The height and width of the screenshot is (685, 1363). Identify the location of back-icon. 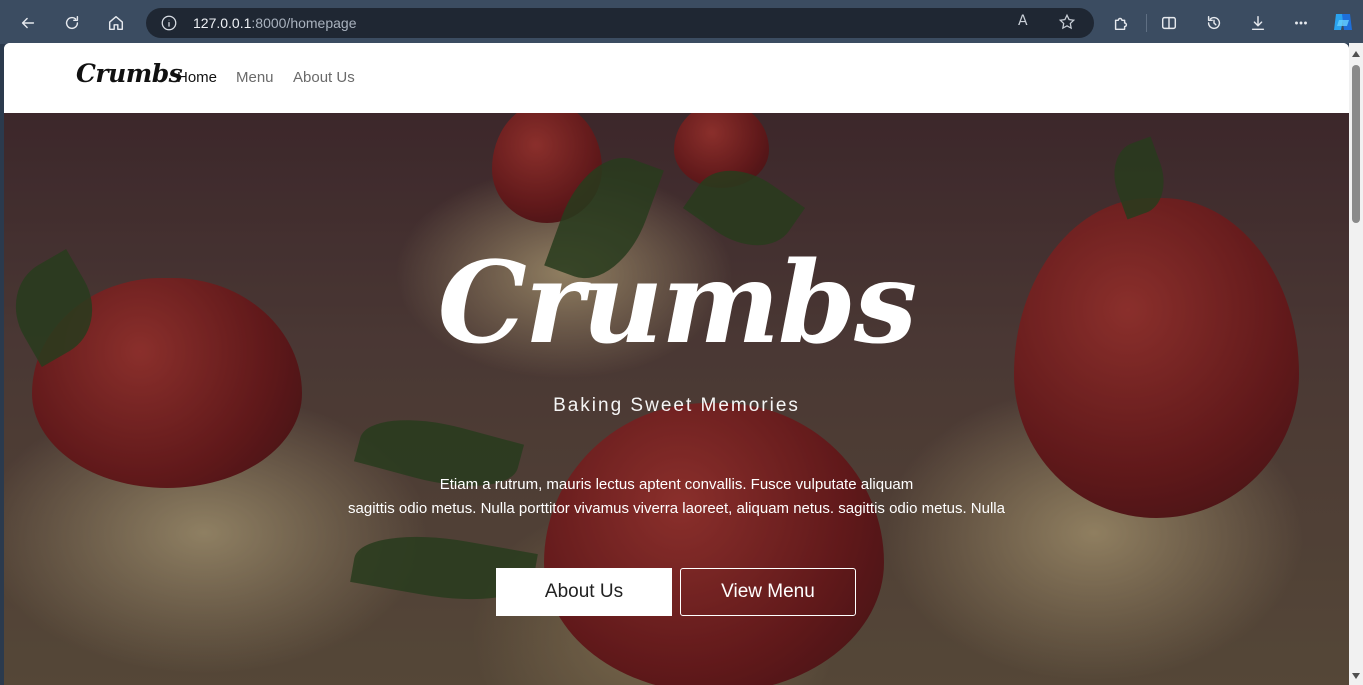
(28, 23).